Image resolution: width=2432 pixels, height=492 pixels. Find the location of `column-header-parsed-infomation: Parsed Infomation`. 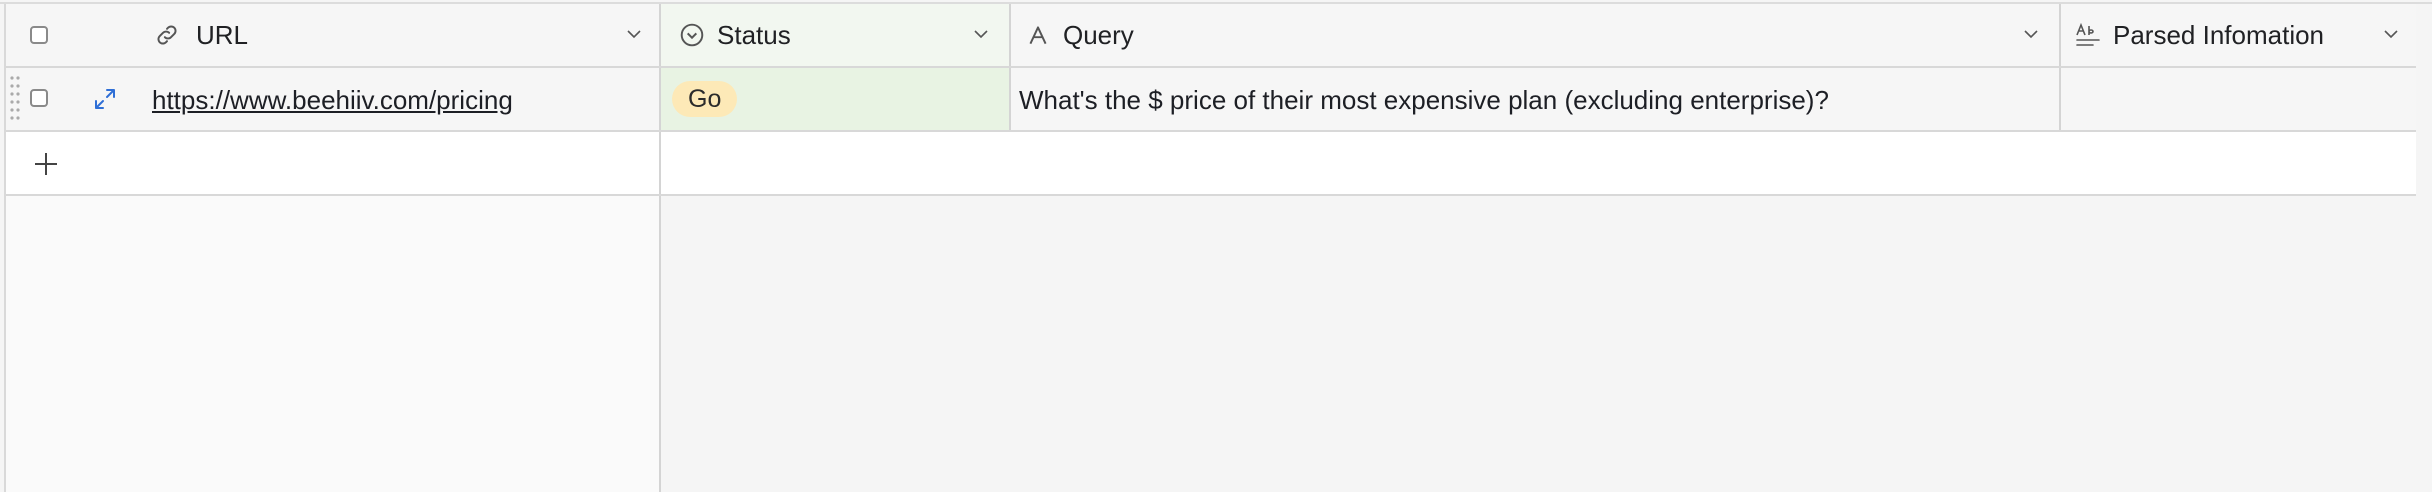

column-header-parsed-infomation: Parsed Infomation is located at coordinates (2238, 35).